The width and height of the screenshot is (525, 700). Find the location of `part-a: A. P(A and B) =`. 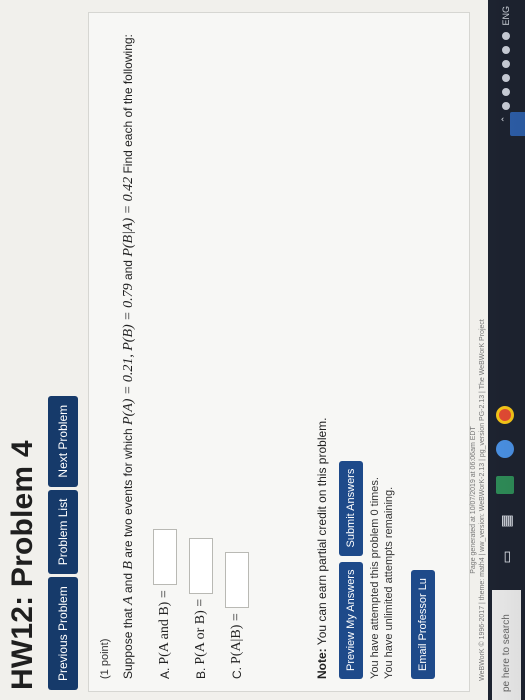

part-a: A. P(A and B) = is located at coordinates (165, 604).